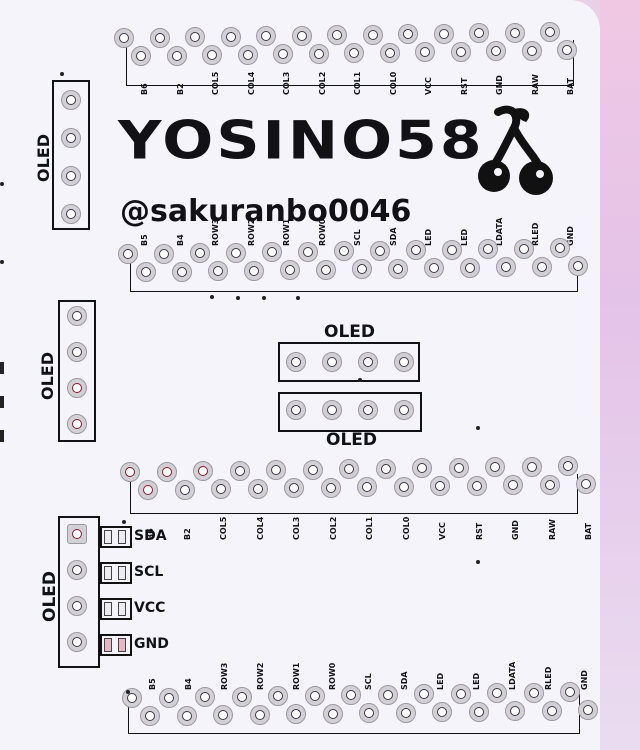  Describe the element at coordinates (515, 530) in the screenshot. I see `low-pin-label-10: GND` at that location.